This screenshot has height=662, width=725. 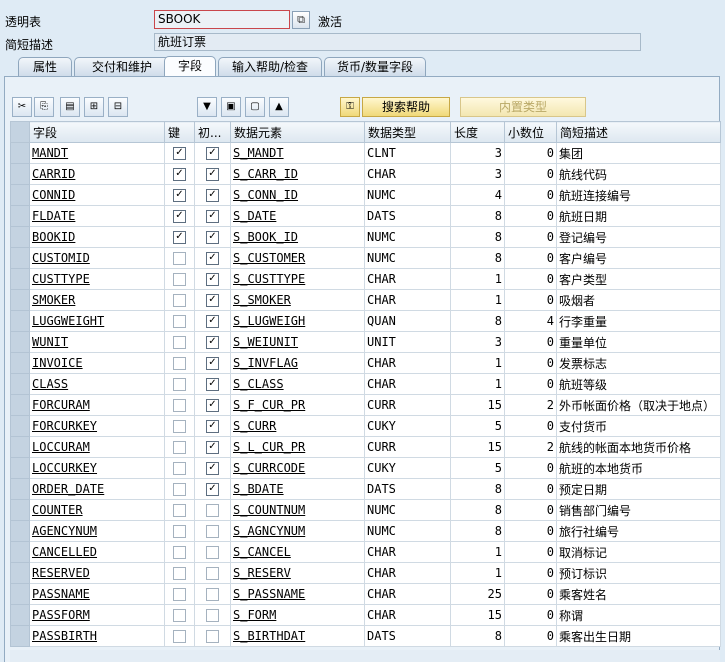 I want to click on data-element-cell: S_SMOKER, so click(x=297, y=300).